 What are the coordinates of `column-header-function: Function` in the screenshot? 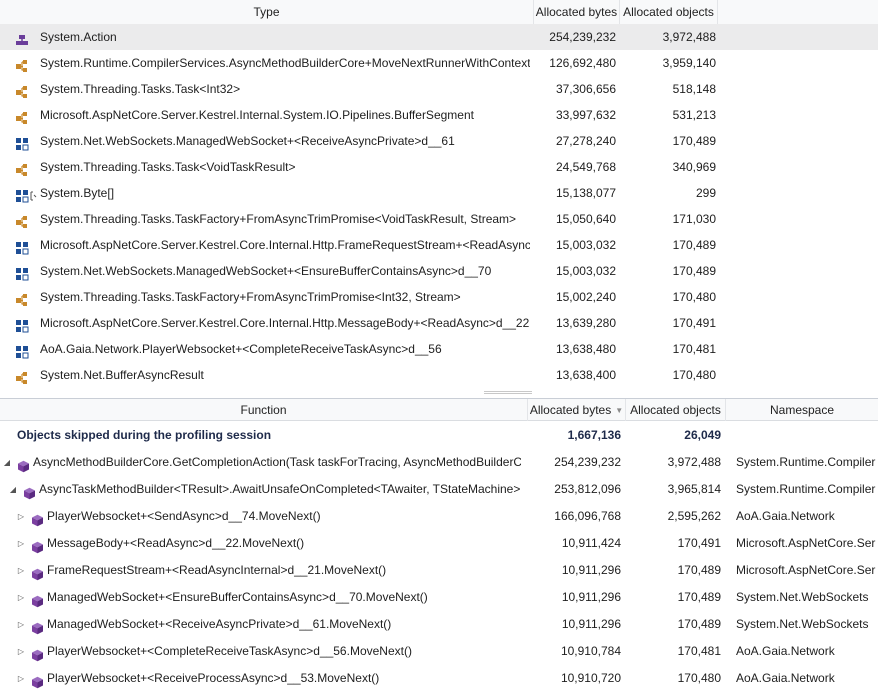 It's located at (264, 410).